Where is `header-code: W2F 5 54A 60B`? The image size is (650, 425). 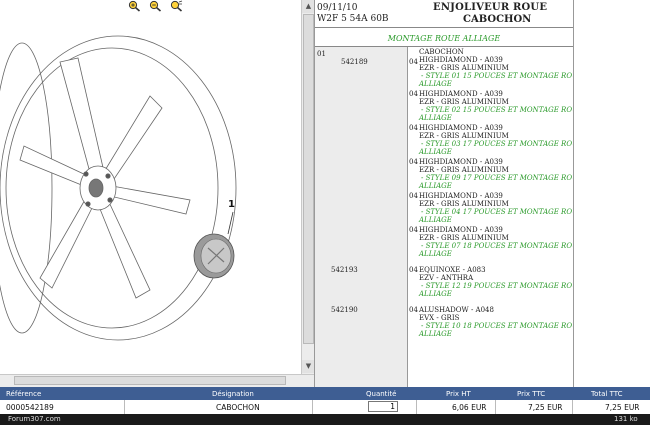 header-code: W2F 5 54A 60B is located at coordinates (353, 19).